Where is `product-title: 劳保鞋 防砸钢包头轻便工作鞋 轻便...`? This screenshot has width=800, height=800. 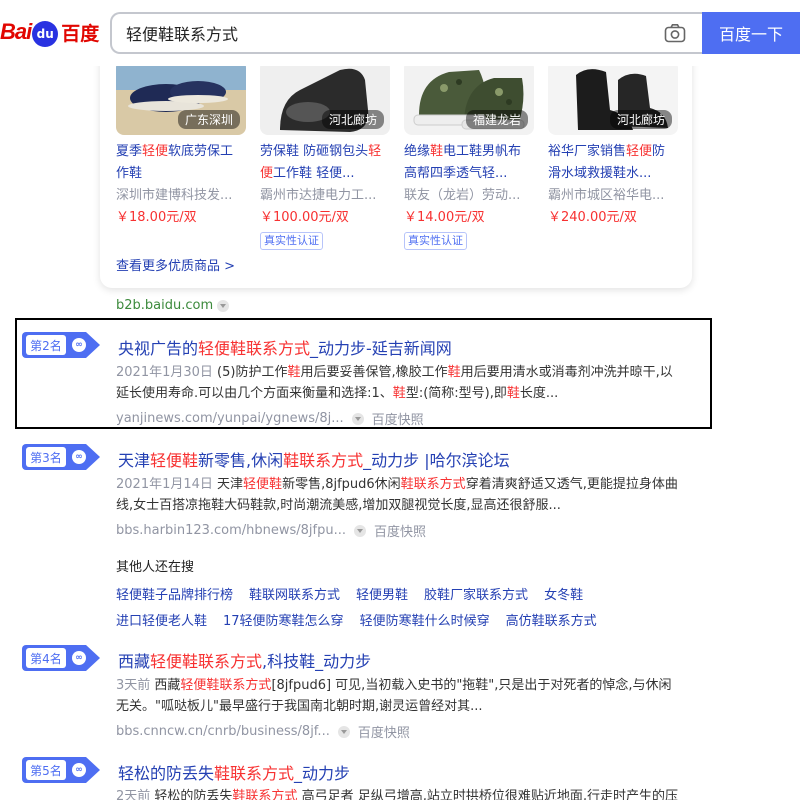 product-title: 劳保鞋 防砸钢包头轻便工作鞋 轻便... is located at coordinates (325, 163).